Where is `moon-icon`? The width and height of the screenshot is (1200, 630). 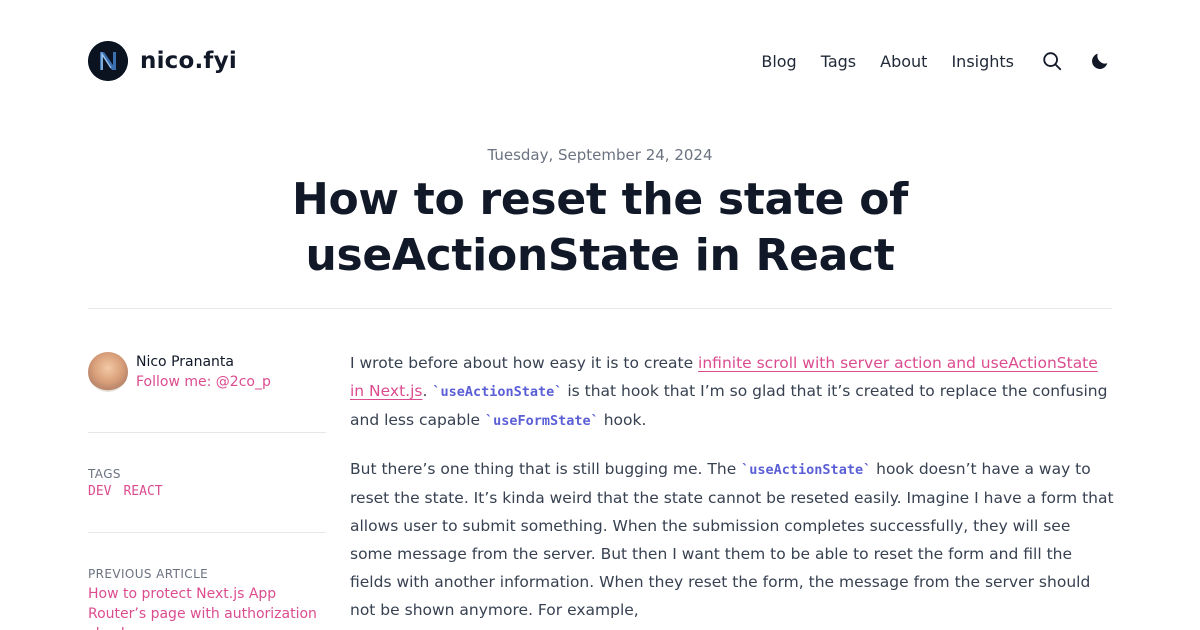
moon-icon is located at coordinates (1100, 61).